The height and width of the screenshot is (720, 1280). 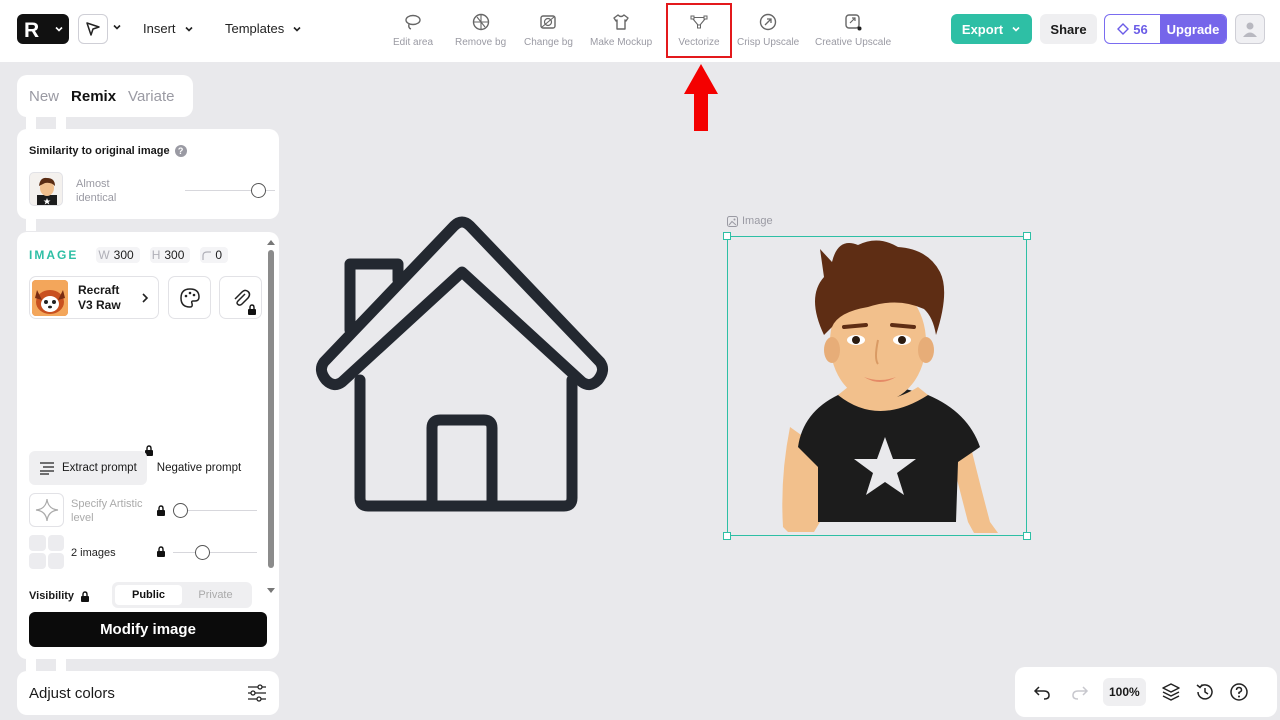 I want to click on history-icon, so click(x=1204, y=692).